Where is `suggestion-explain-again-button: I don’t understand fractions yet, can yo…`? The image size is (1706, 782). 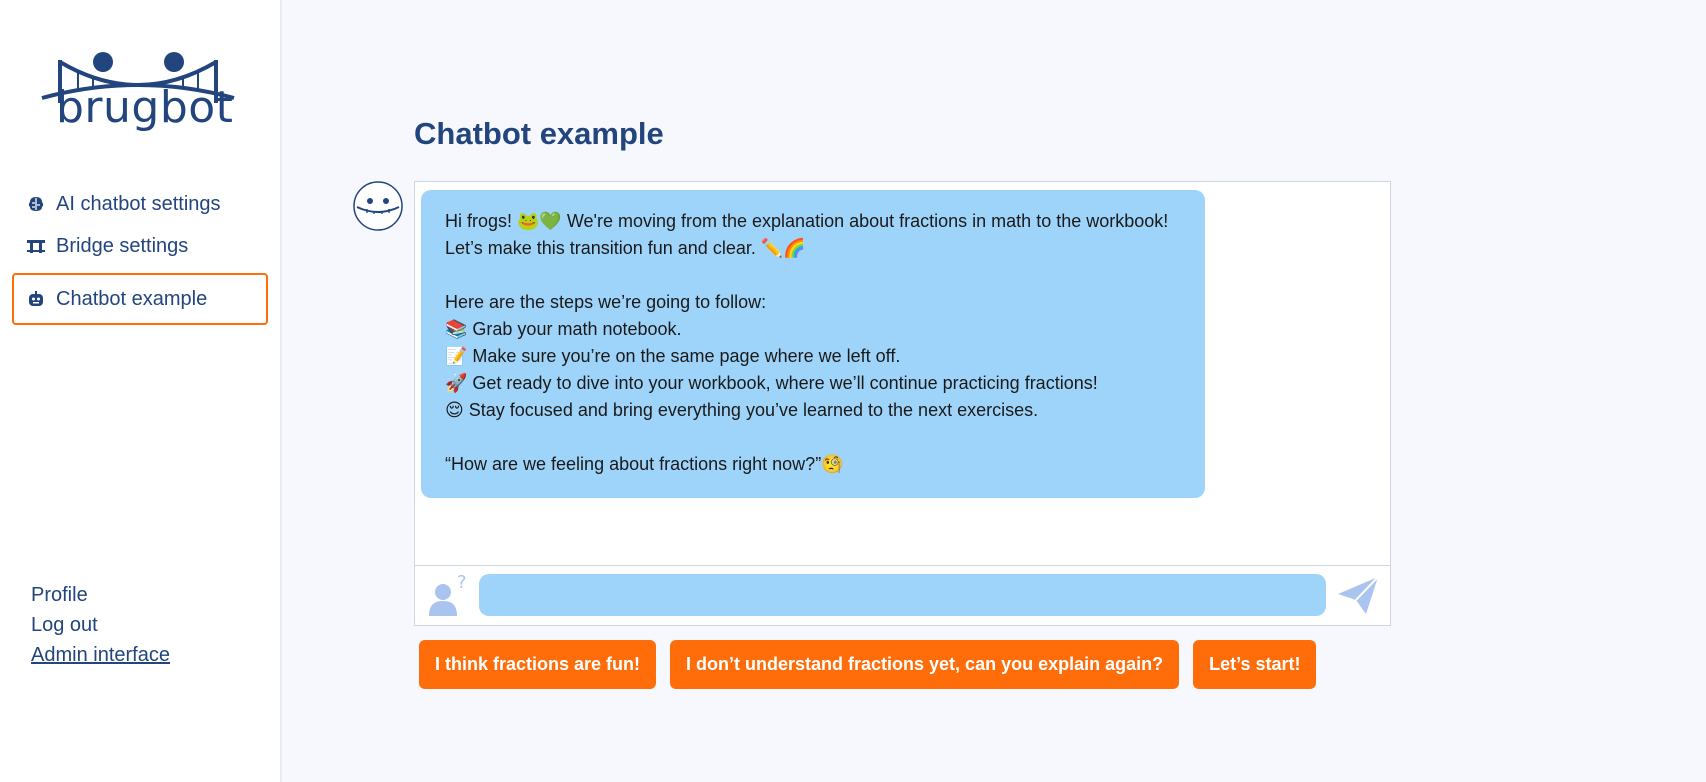
suggestion-explain-again-button: I don’t understand fractions yet, can yo… is located at coordinates (925, 664).